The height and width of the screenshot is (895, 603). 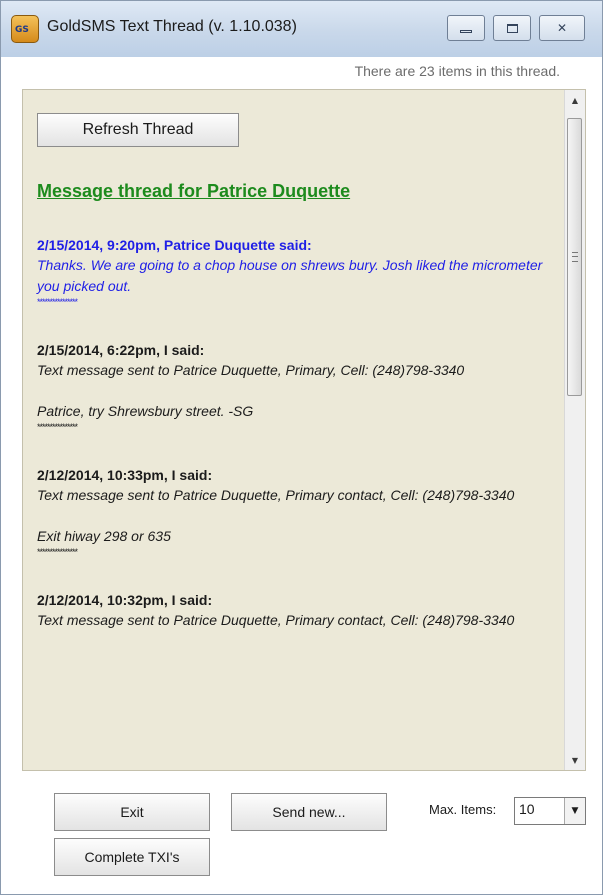 I want to click on title-bar: GS GoldSMS Text Thread (v. 1.10.038) ✕, so click(x=301, y=29).